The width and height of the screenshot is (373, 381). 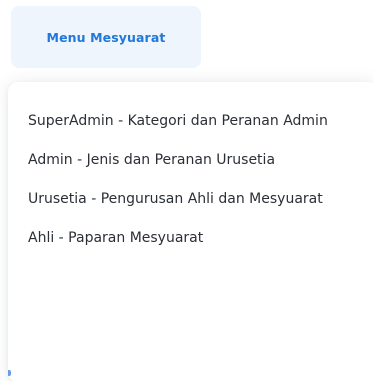 I want to click on menu-mesyuarat-tab: Menu Mesyuarat, so click(x=106, y=37).